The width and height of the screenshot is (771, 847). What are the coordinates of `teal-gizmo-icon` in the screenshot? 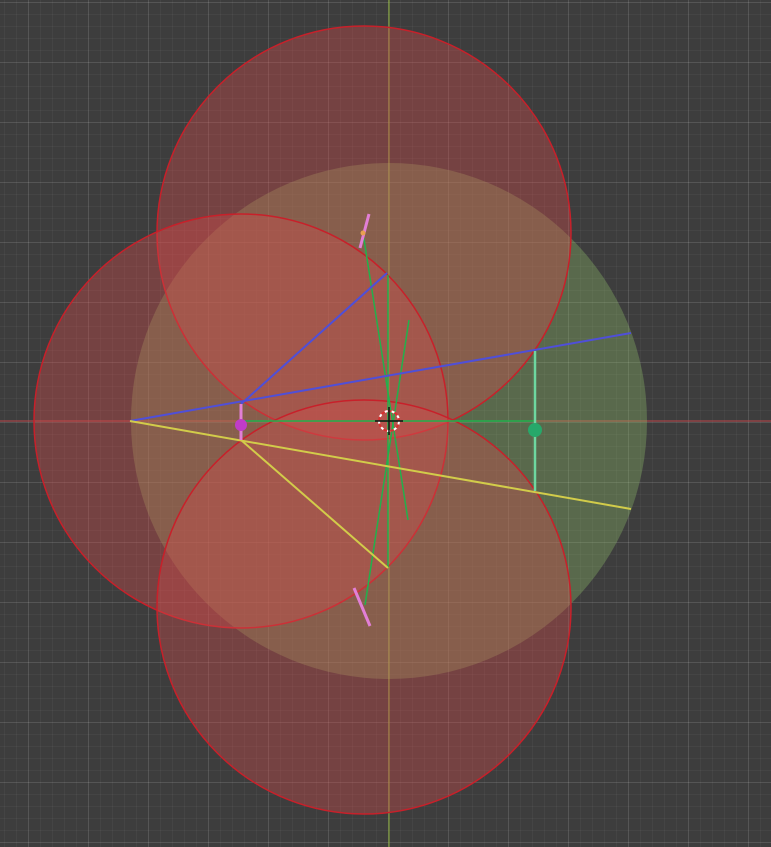 It's located at (535, 430).